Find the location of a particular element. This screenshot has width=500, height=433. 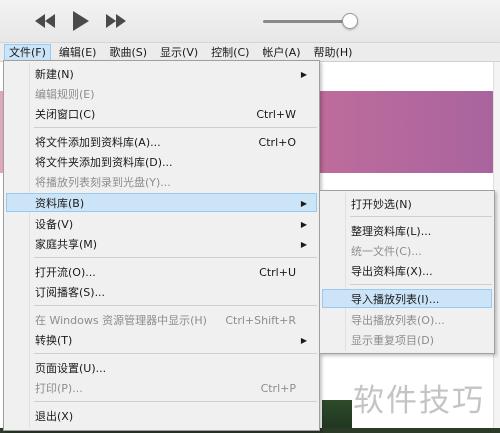

menu-view: 显示(V) is located at coordinates (179, 52).